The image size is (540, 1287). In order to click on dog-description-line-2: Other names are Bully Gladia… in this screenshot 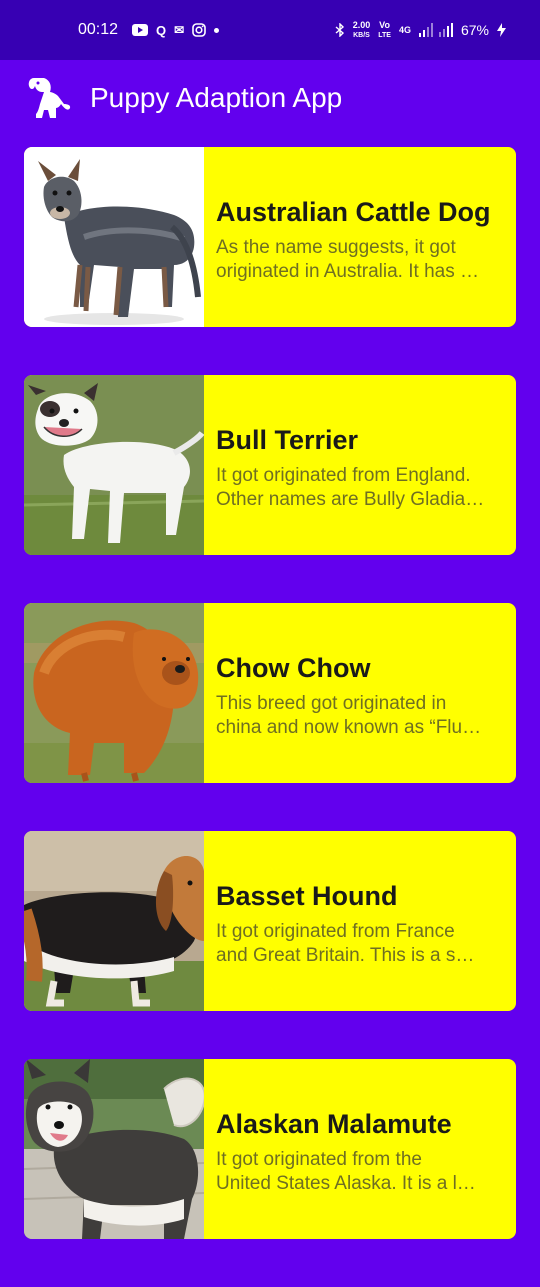, I will do `click(350, 499)`.